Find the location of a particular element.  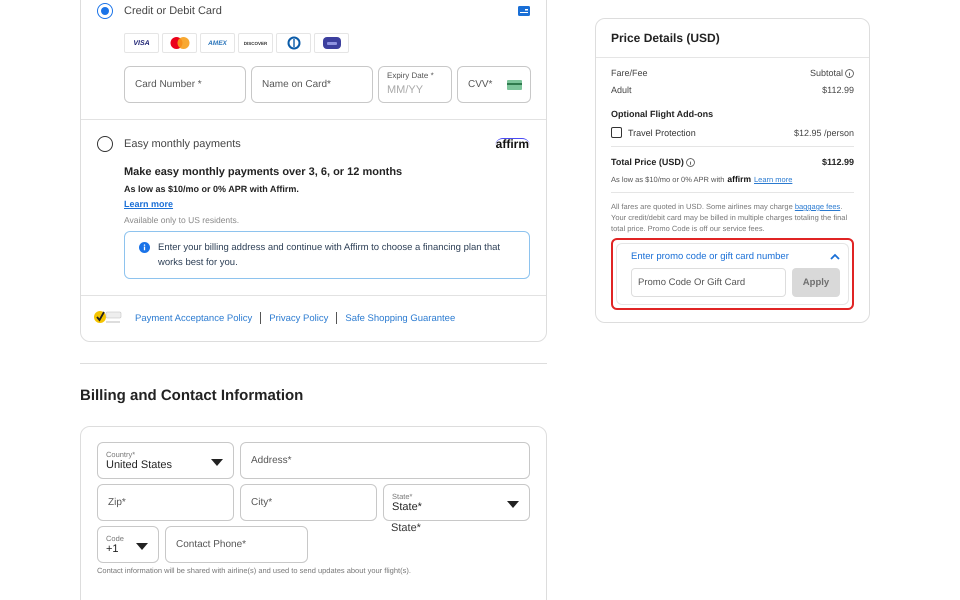

policy-link: Payment Acceptance Policy is located at coordinates (193, 318).